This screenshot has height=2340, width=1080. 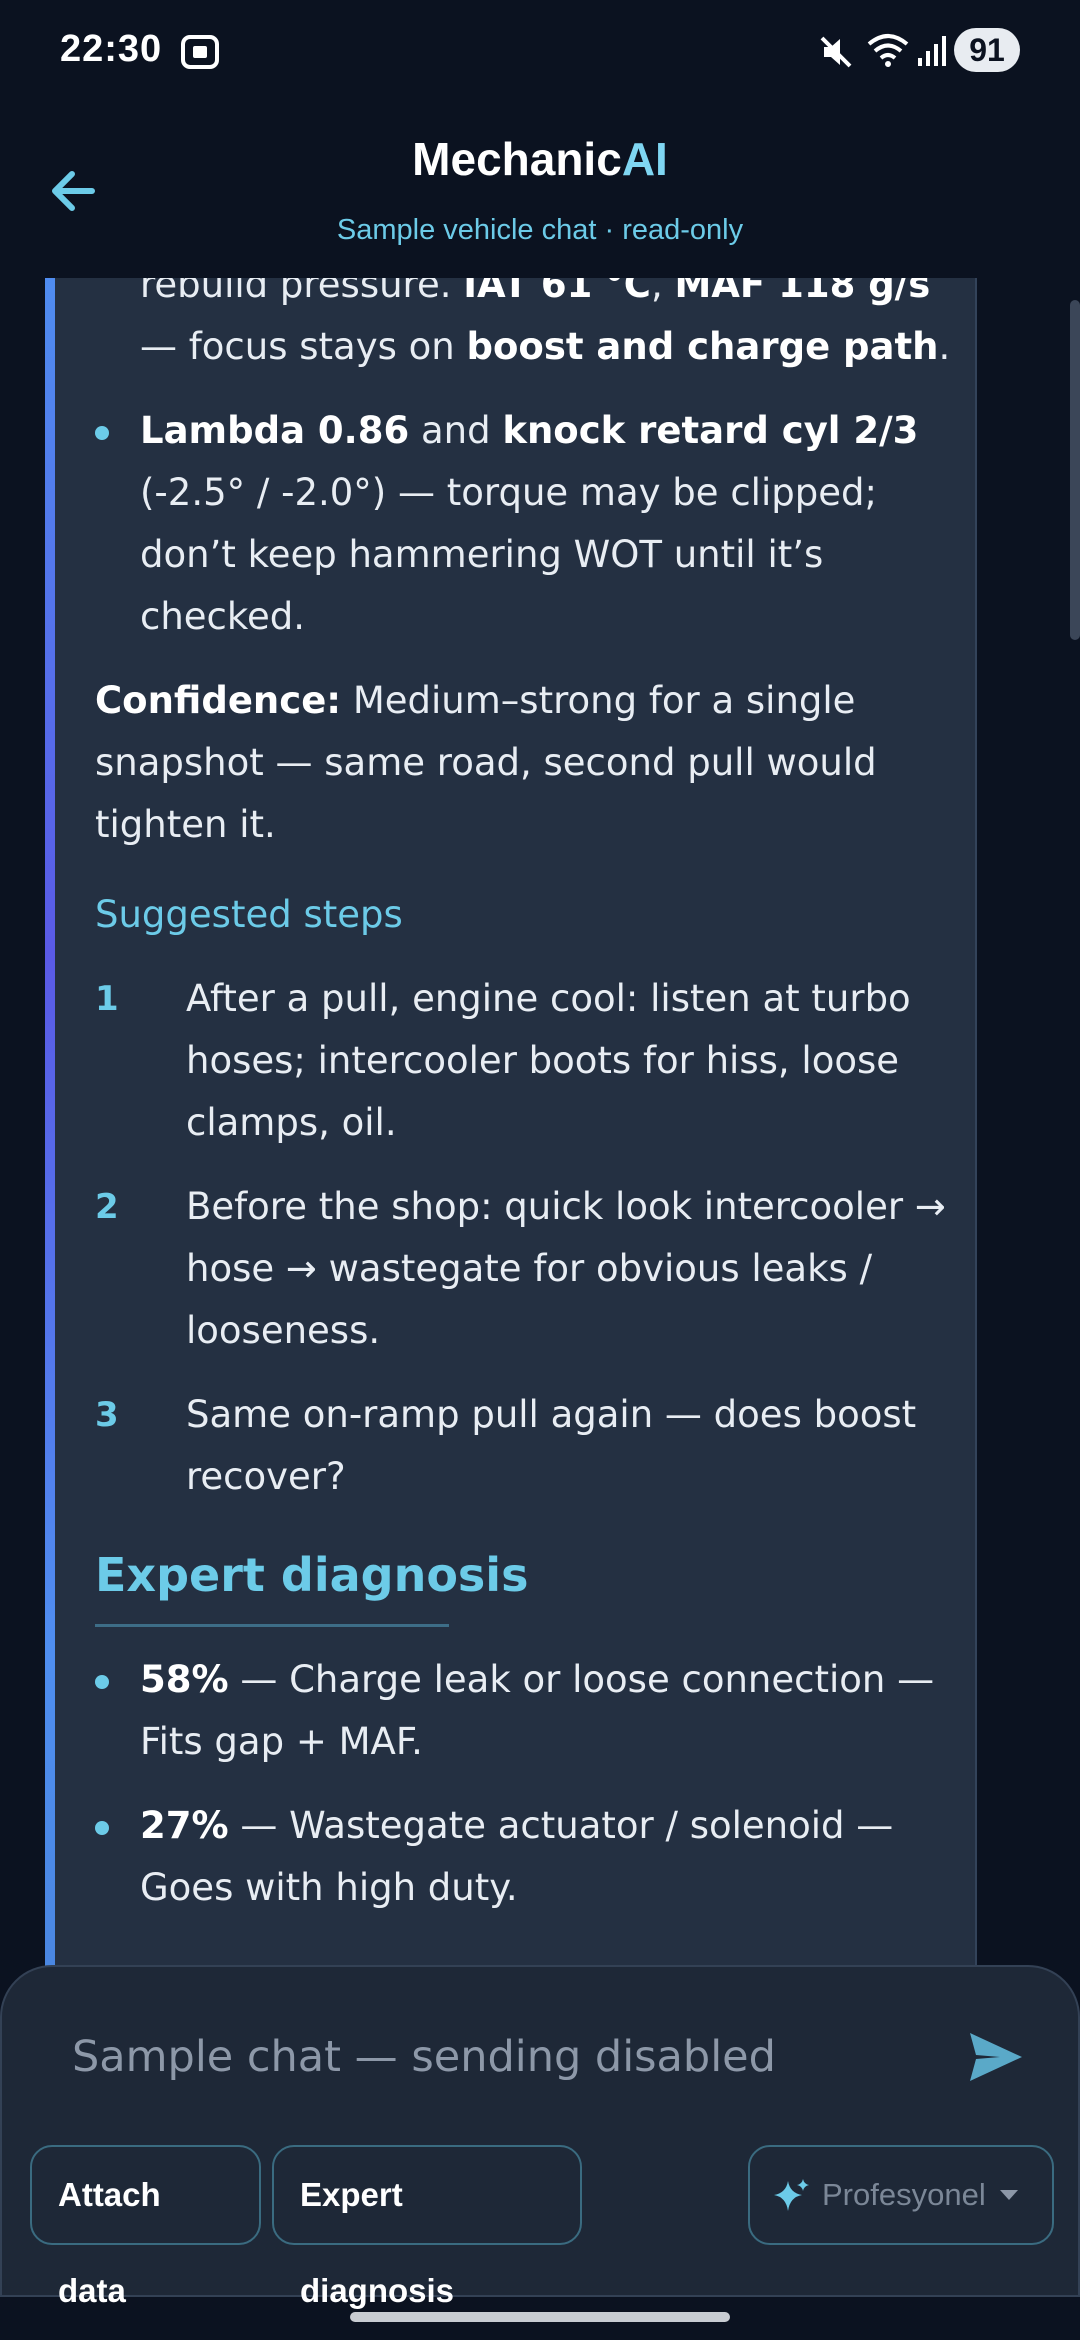 What do you see at coordinates (996, 2057) in the screenshot?
I see `send-icon` at bounding box center [996, 2057].